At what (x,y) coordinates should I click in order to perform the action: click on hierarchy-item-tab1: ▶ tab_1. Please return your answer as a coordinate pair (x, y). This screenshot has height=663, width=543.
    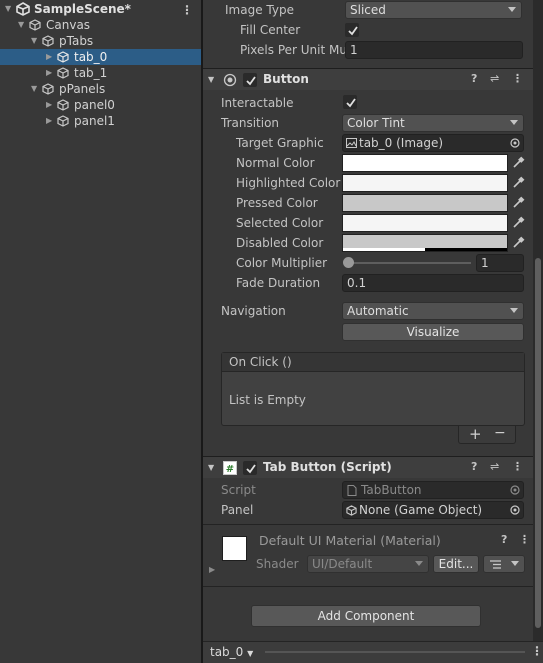
    Looking at the image, I should click on (100, 73).